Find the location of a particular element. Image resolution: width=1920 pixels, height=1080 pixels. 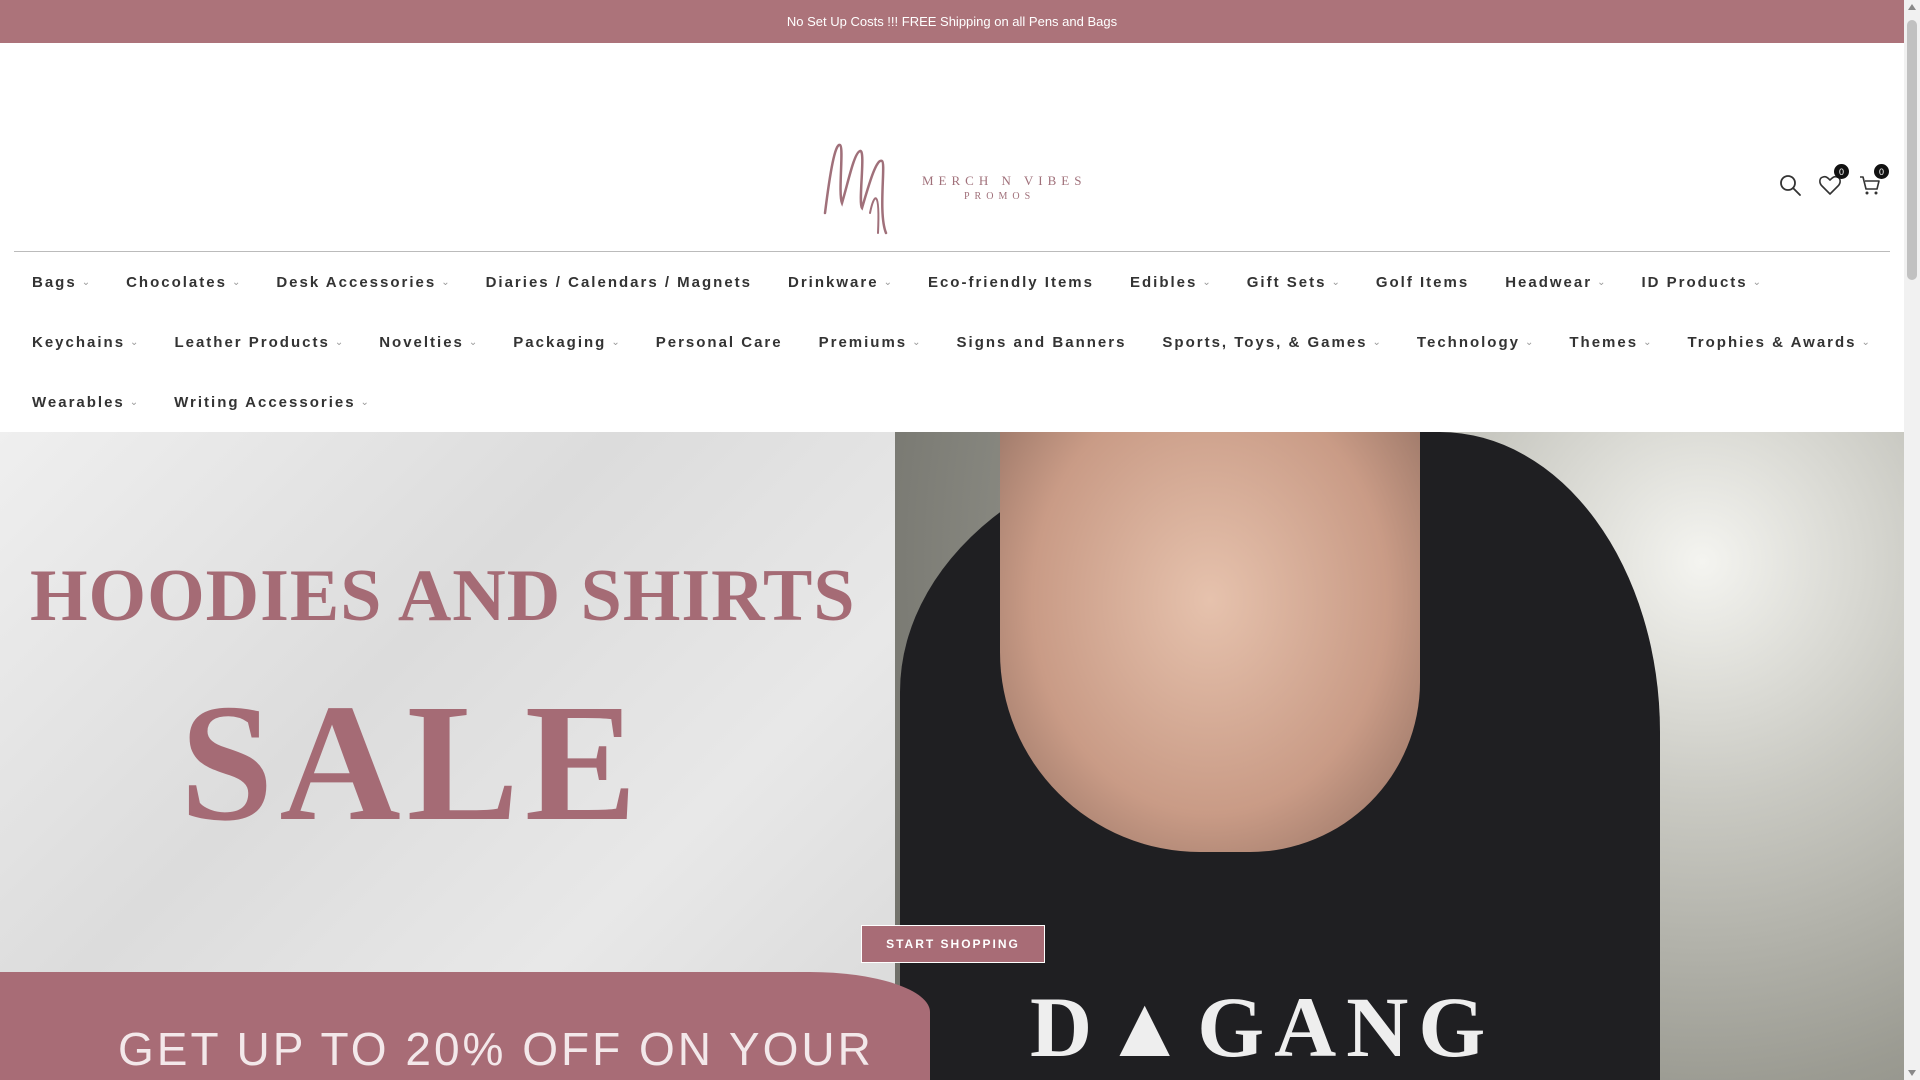

nav-item-id-products: ID Products ⌄ is located at coordinates (1701, 282).